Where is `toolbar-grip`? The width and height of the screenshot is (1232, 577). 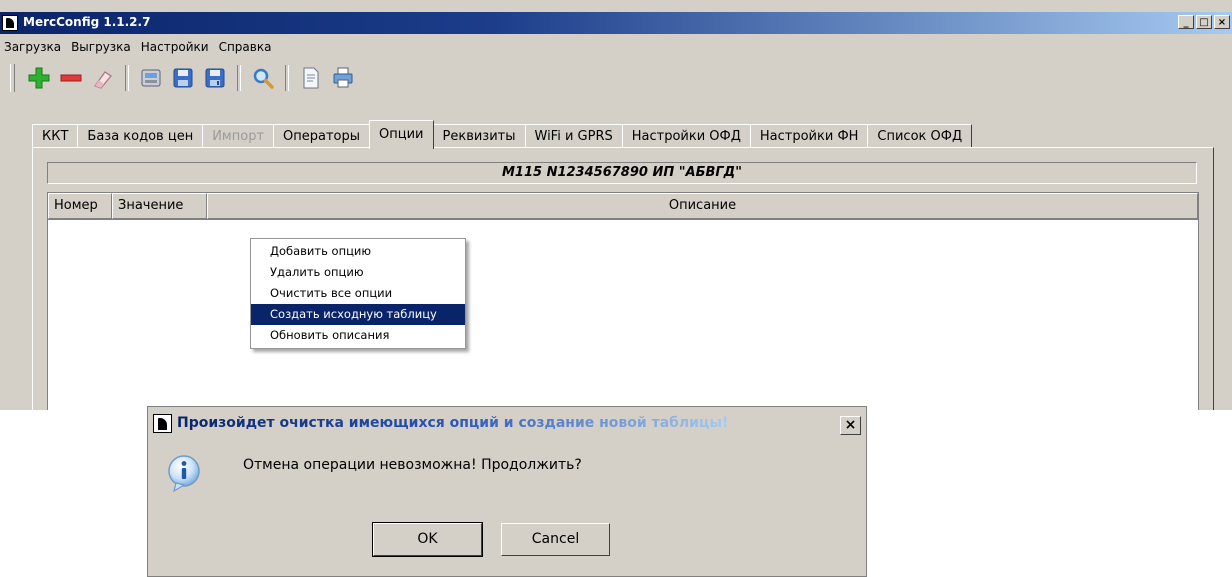 toolbar-grip is located at coordinates (12, 78).